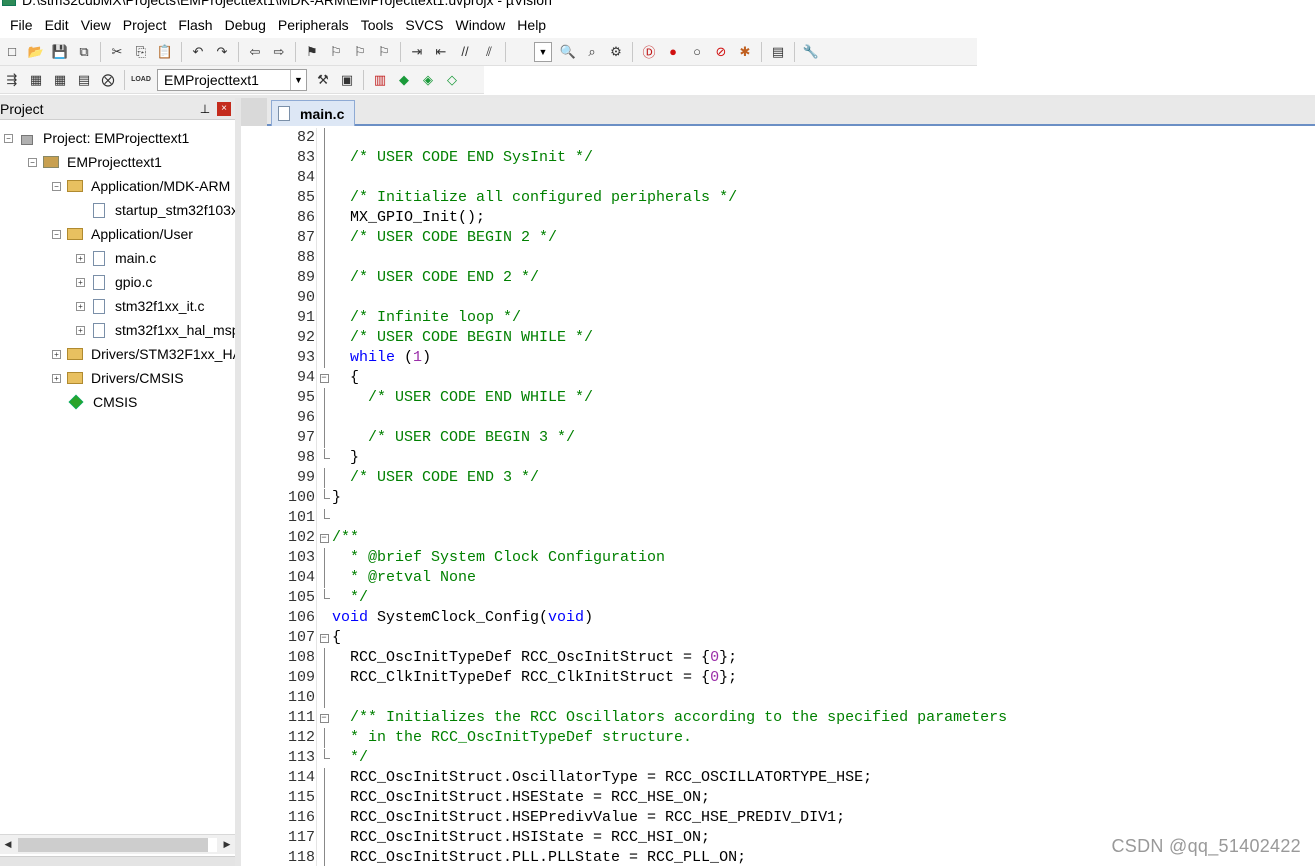  I want to click on navigate-forward-icon: ⇨, so click(279, 52).